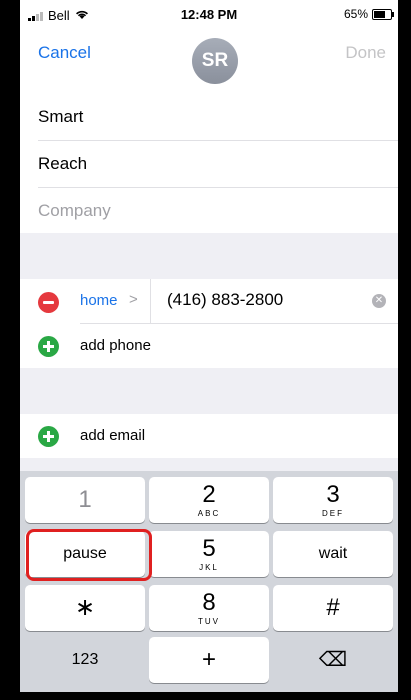 The height and width of the screenshot is (700, 411). I want to click on key-2: 2 ABC, so click(209, 500).